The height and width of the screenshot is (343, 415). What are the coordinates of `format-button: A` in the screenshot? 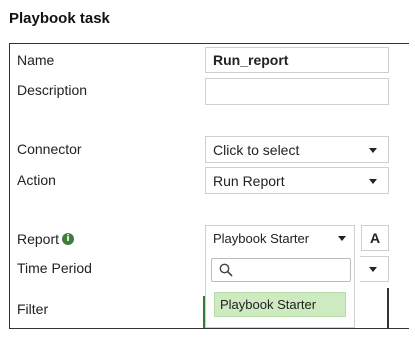 It's located at (375, 238).